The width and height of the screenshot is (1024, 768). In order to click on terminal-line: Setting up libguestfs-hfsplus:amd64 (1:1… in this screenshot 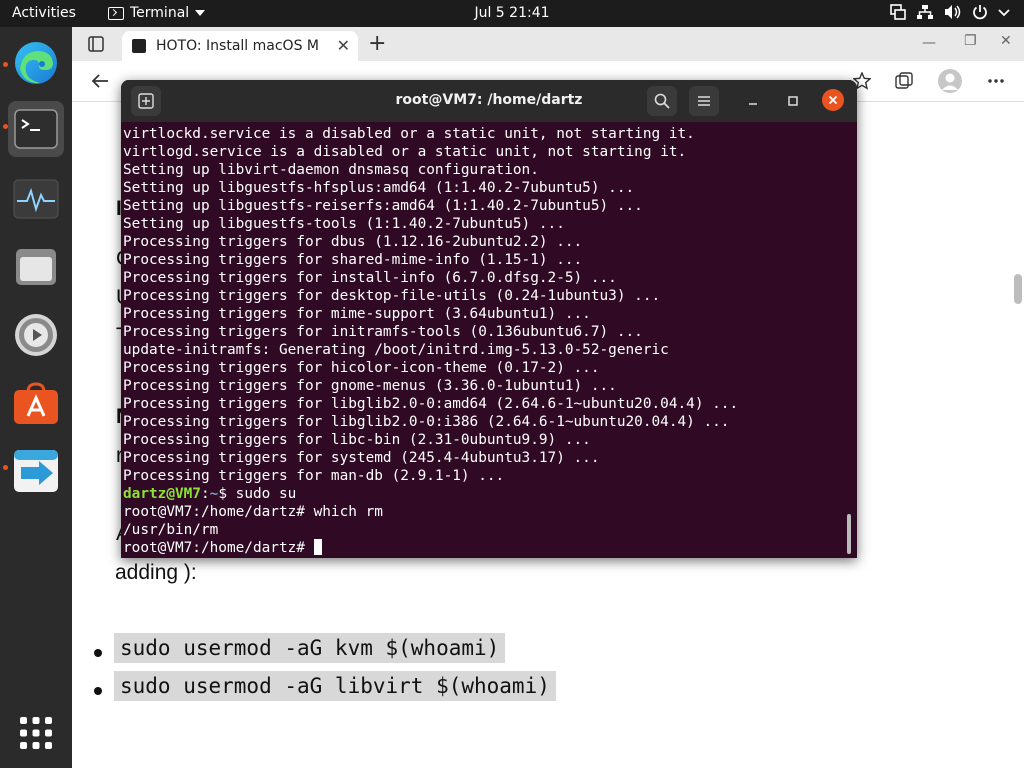, I will do `click(379, 188)`.